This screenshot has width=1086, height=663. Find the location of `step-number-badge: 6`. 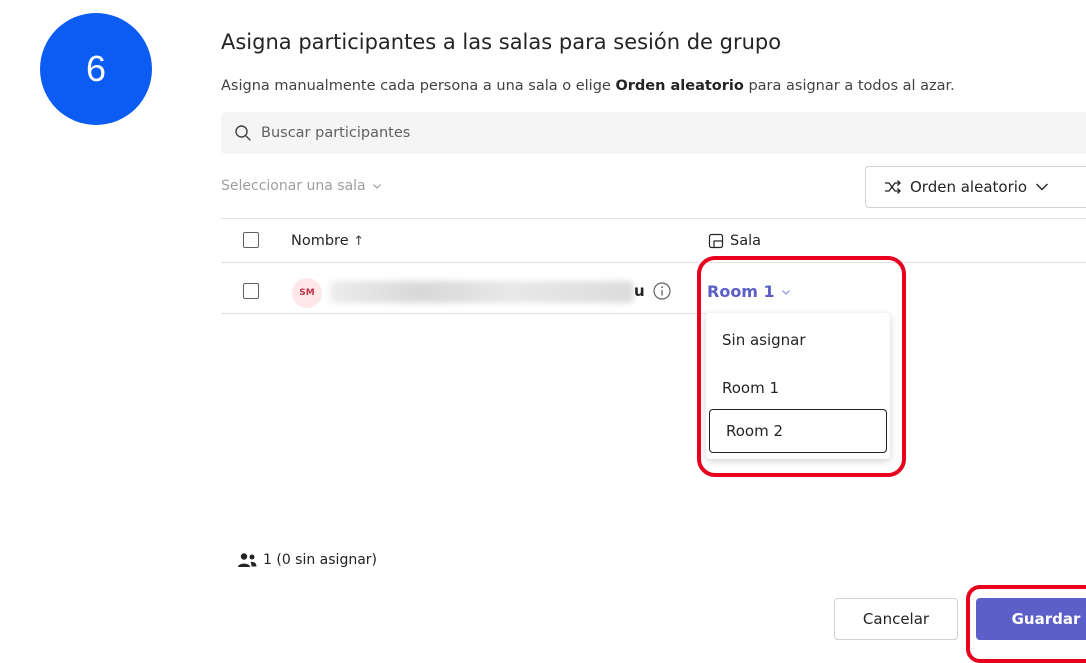

step-number-badge: 6 is located at coordinates (96, 69).